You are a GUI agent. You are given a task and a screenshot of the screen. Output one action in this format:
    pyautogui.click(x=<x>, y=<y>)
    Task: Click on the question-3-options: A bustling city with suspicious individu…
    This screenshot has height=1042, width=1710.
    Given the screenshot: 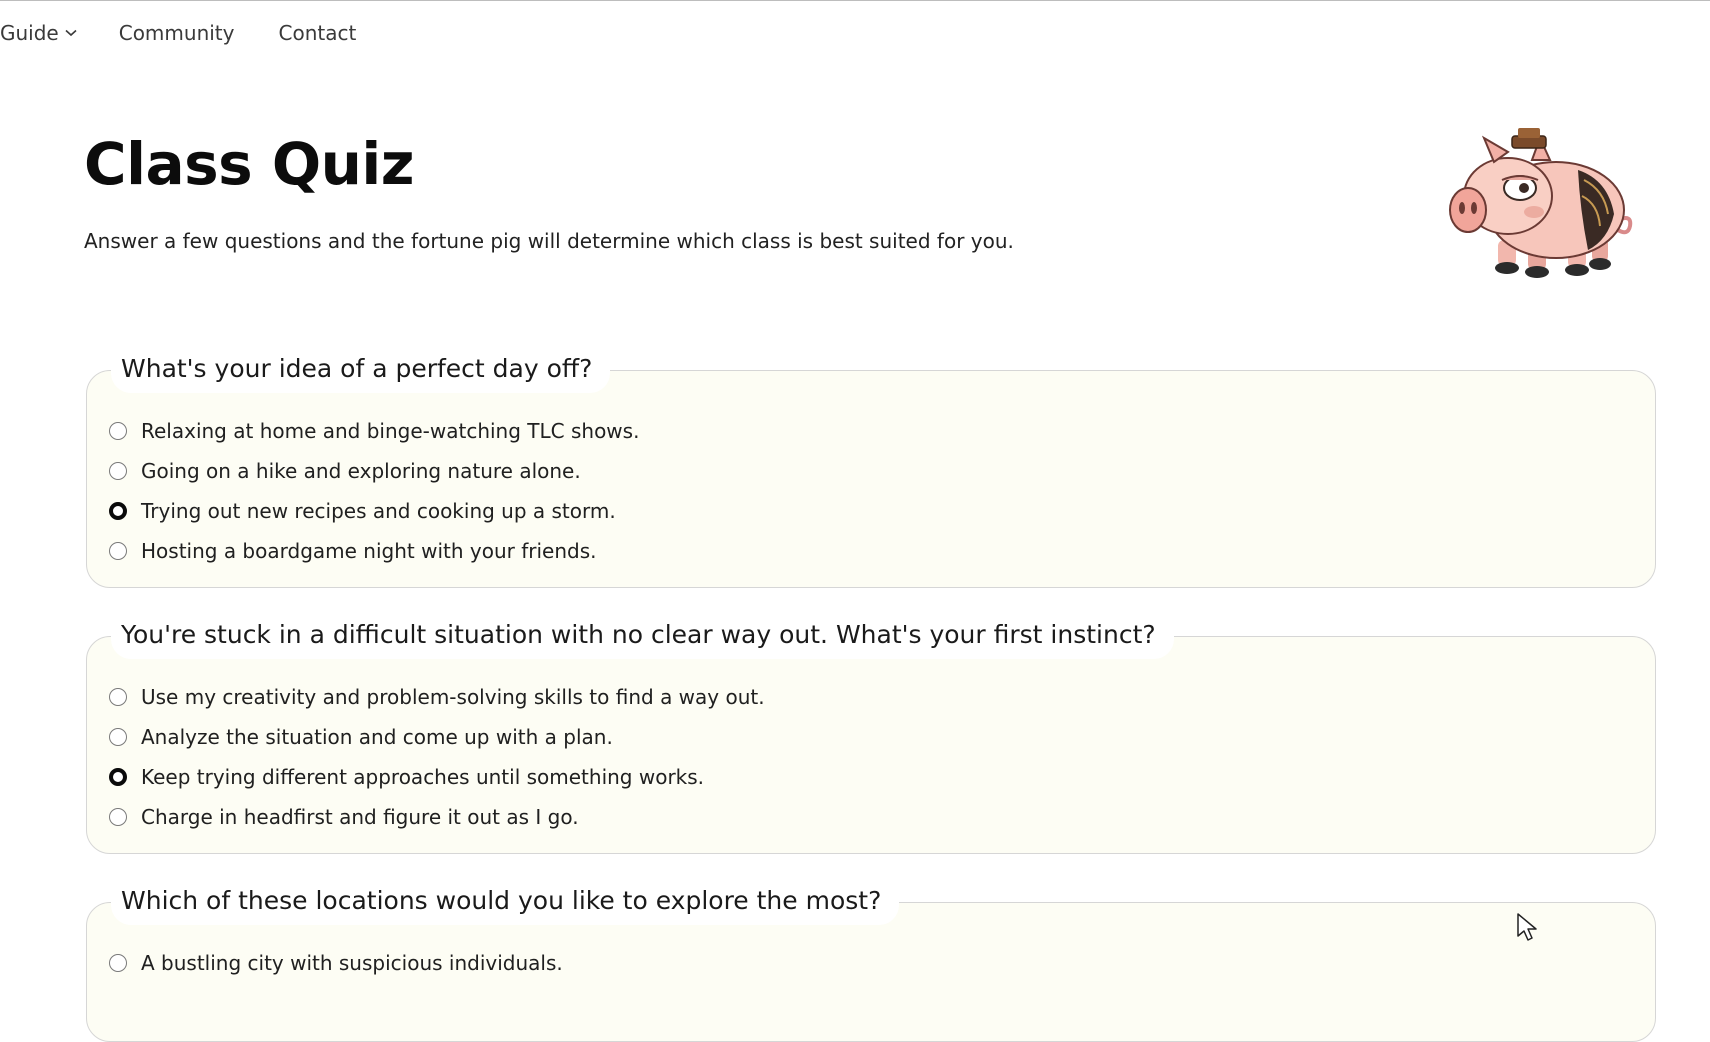 What is the action you would take?
    pyautogui.click(x=336, y=963)
    